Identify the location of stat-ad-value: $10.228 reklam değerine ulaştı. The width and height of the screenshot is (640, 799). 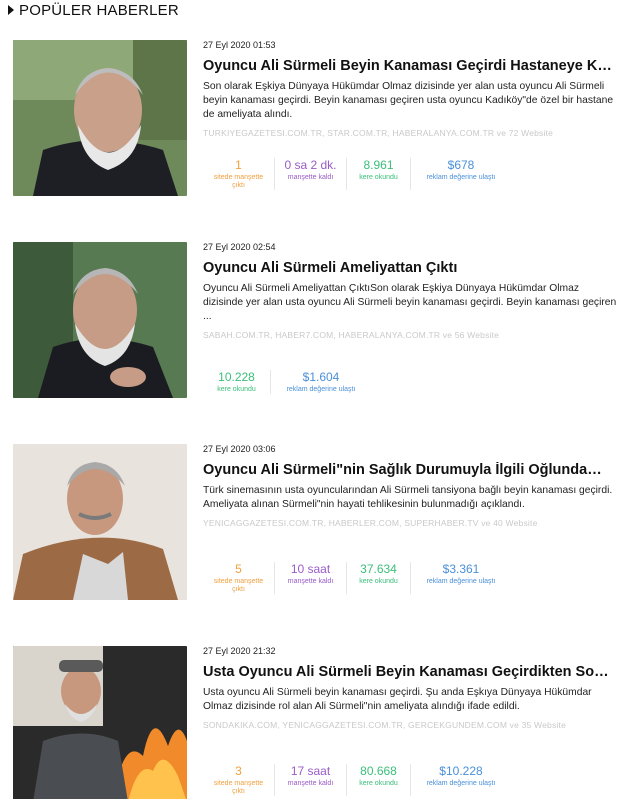
(461, 775).